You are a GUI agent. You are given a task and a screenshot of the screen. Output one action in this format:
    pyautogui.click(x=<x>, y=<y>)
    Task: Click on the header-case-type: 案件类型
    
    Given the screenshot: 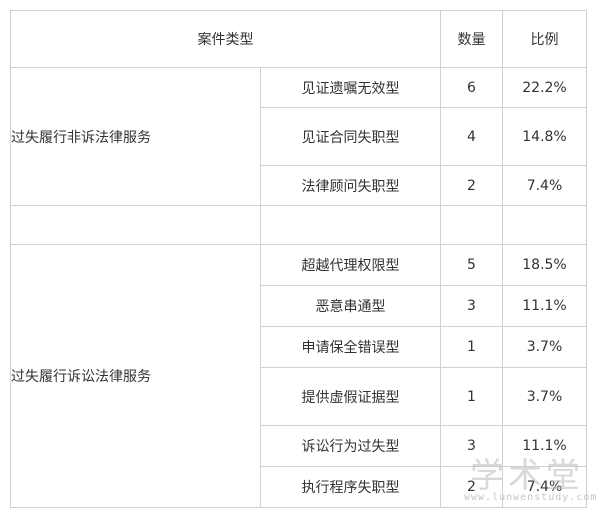 What is the action you would take?
    pyautogui.click(x=225, y=39)
    